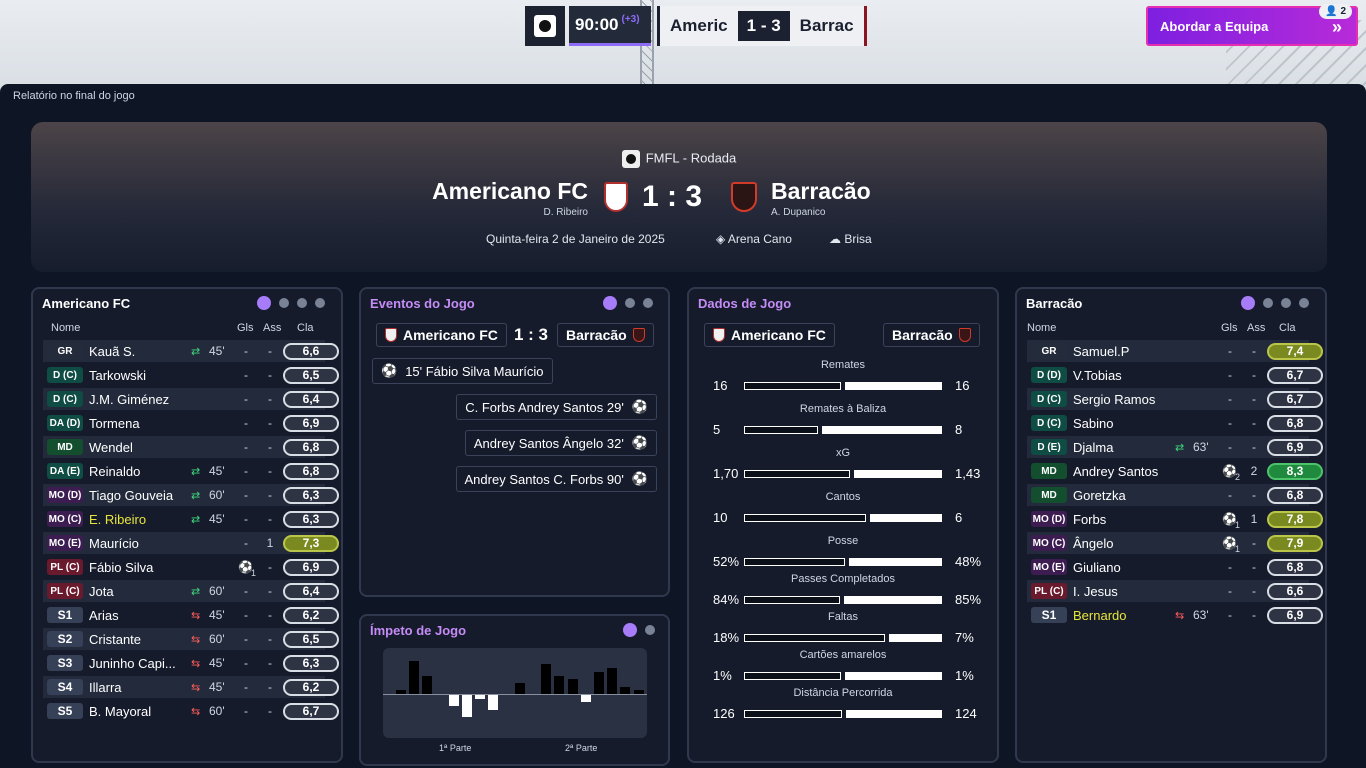 This screenshot has width=1366, height=768. I want to click on player-name: Jota, so click(101, 591).